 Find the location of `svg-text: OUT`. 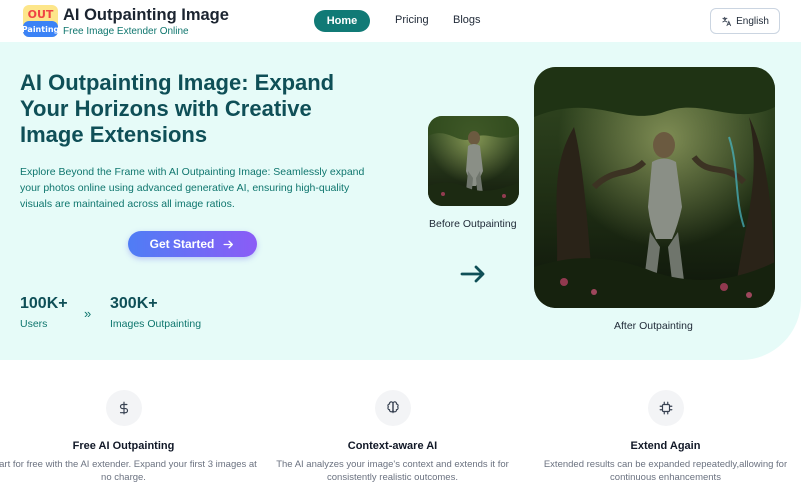

svg-text: OUT is located at coordinates (41, 14).